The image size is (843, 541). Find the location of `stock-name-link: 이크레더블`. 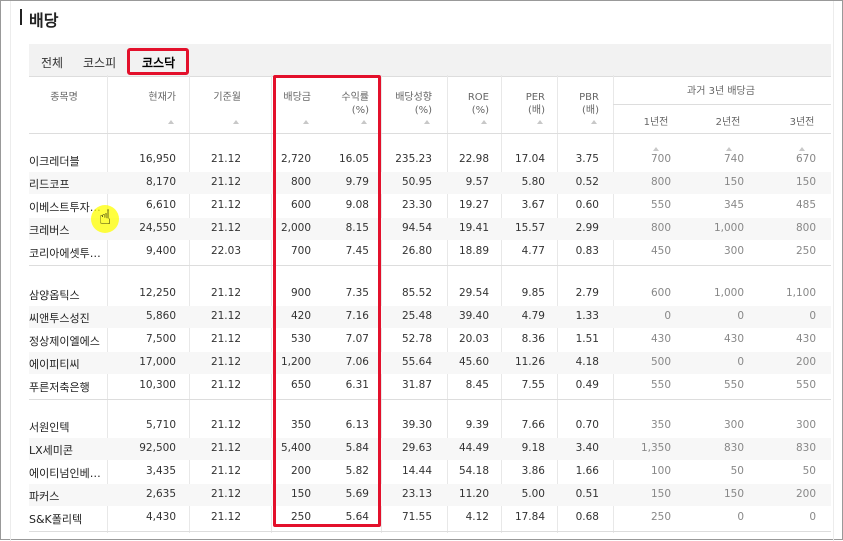

stock-name-link: 이크레더블 is located at coordinates (54, 161).